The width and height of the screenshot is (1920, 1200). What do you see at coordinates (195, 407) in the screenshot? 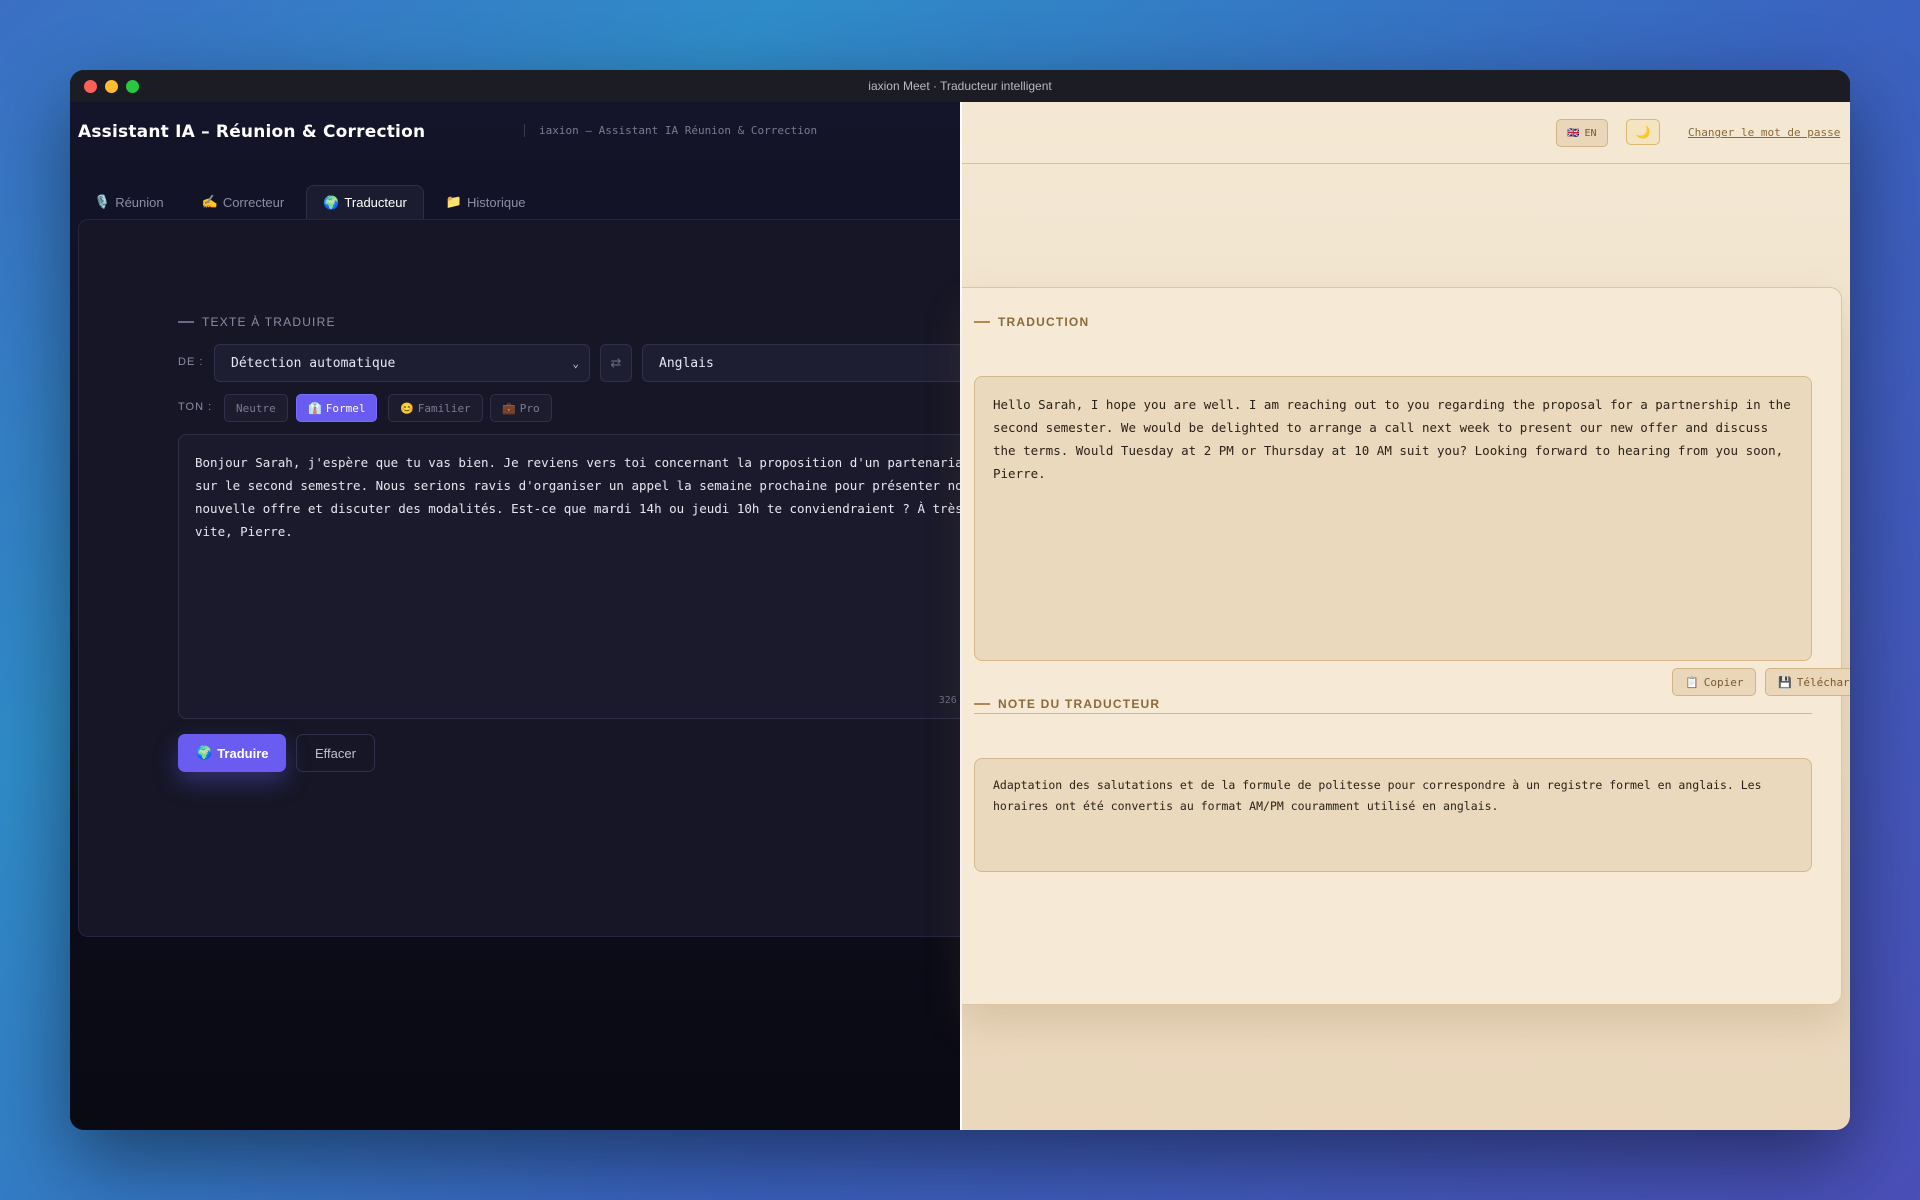
I see `tone-label: TON :` at bounding box center [195, 407].